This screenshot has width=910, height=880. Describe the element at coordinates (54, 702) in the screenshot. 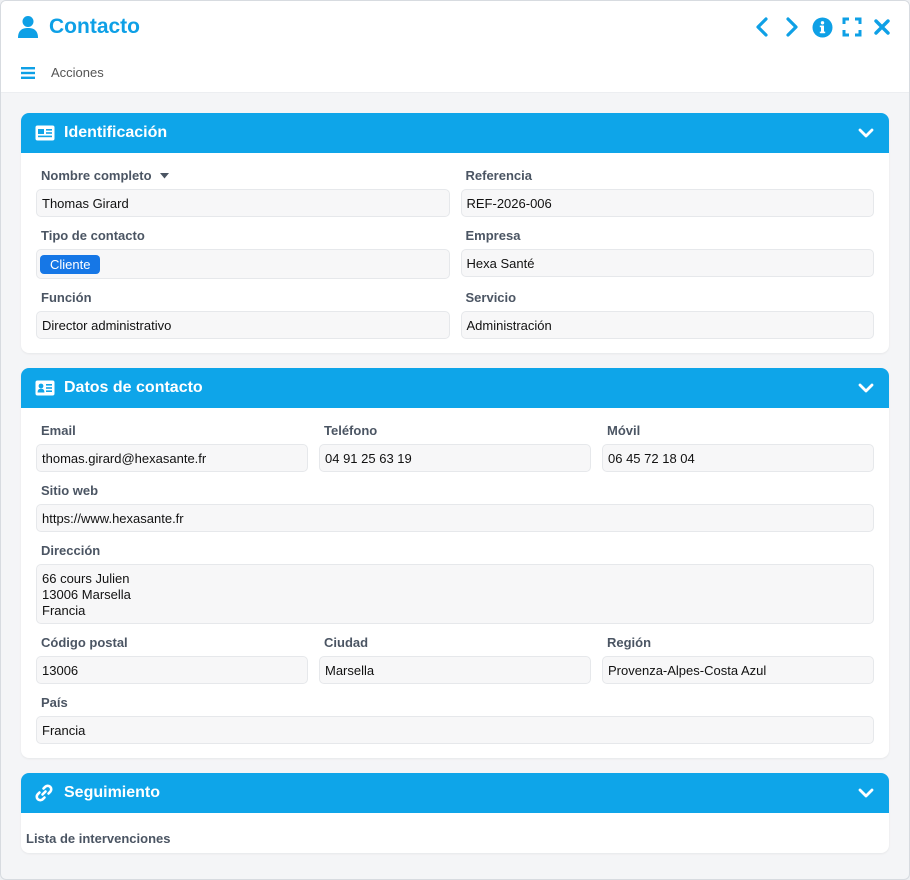

I see `pais-label: País` at that location.